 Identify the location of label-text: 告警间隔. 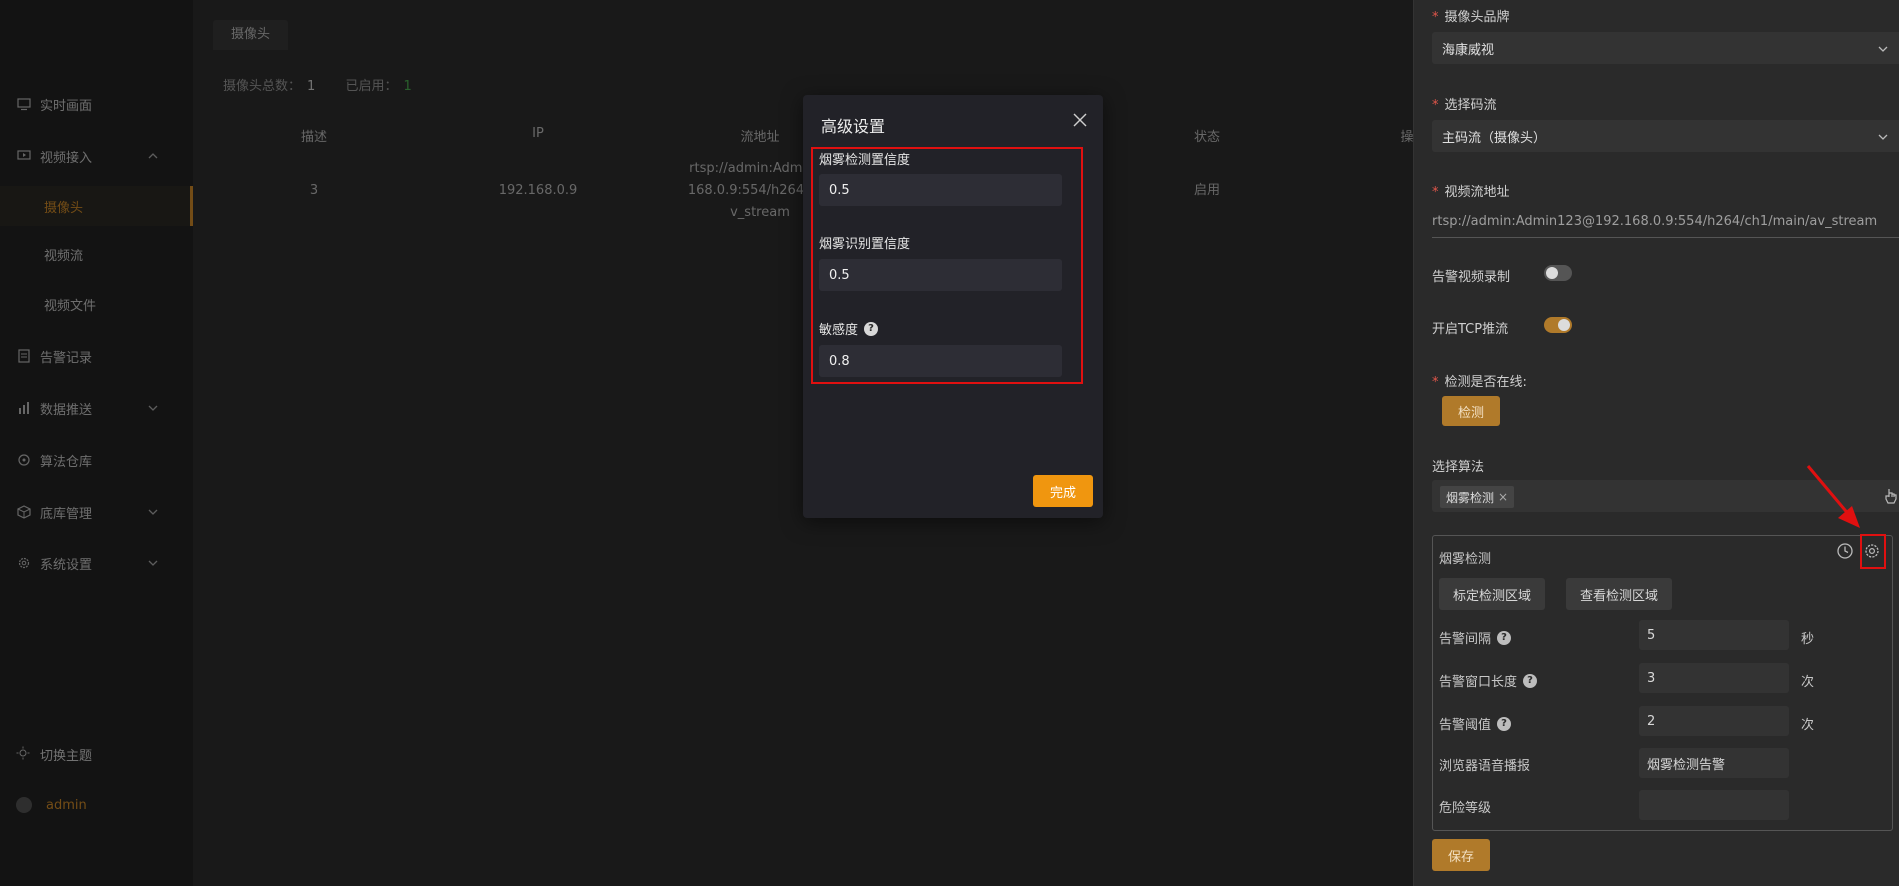
(1465, 639).